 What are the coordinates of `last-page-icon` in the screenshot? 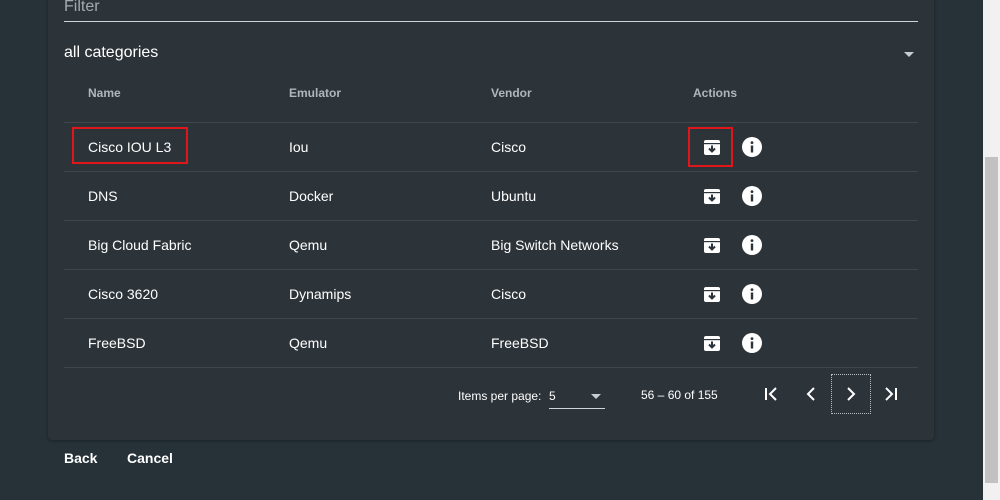 It's located at (891, 394).